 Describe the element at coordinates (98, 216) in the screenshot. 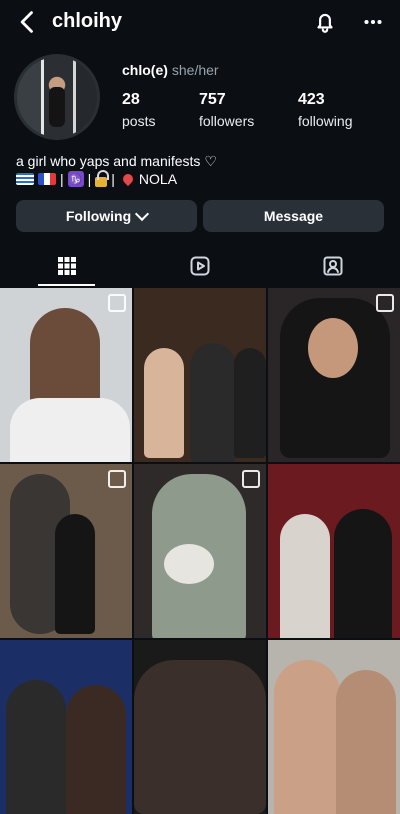

I see `following-label: Following` at that location.